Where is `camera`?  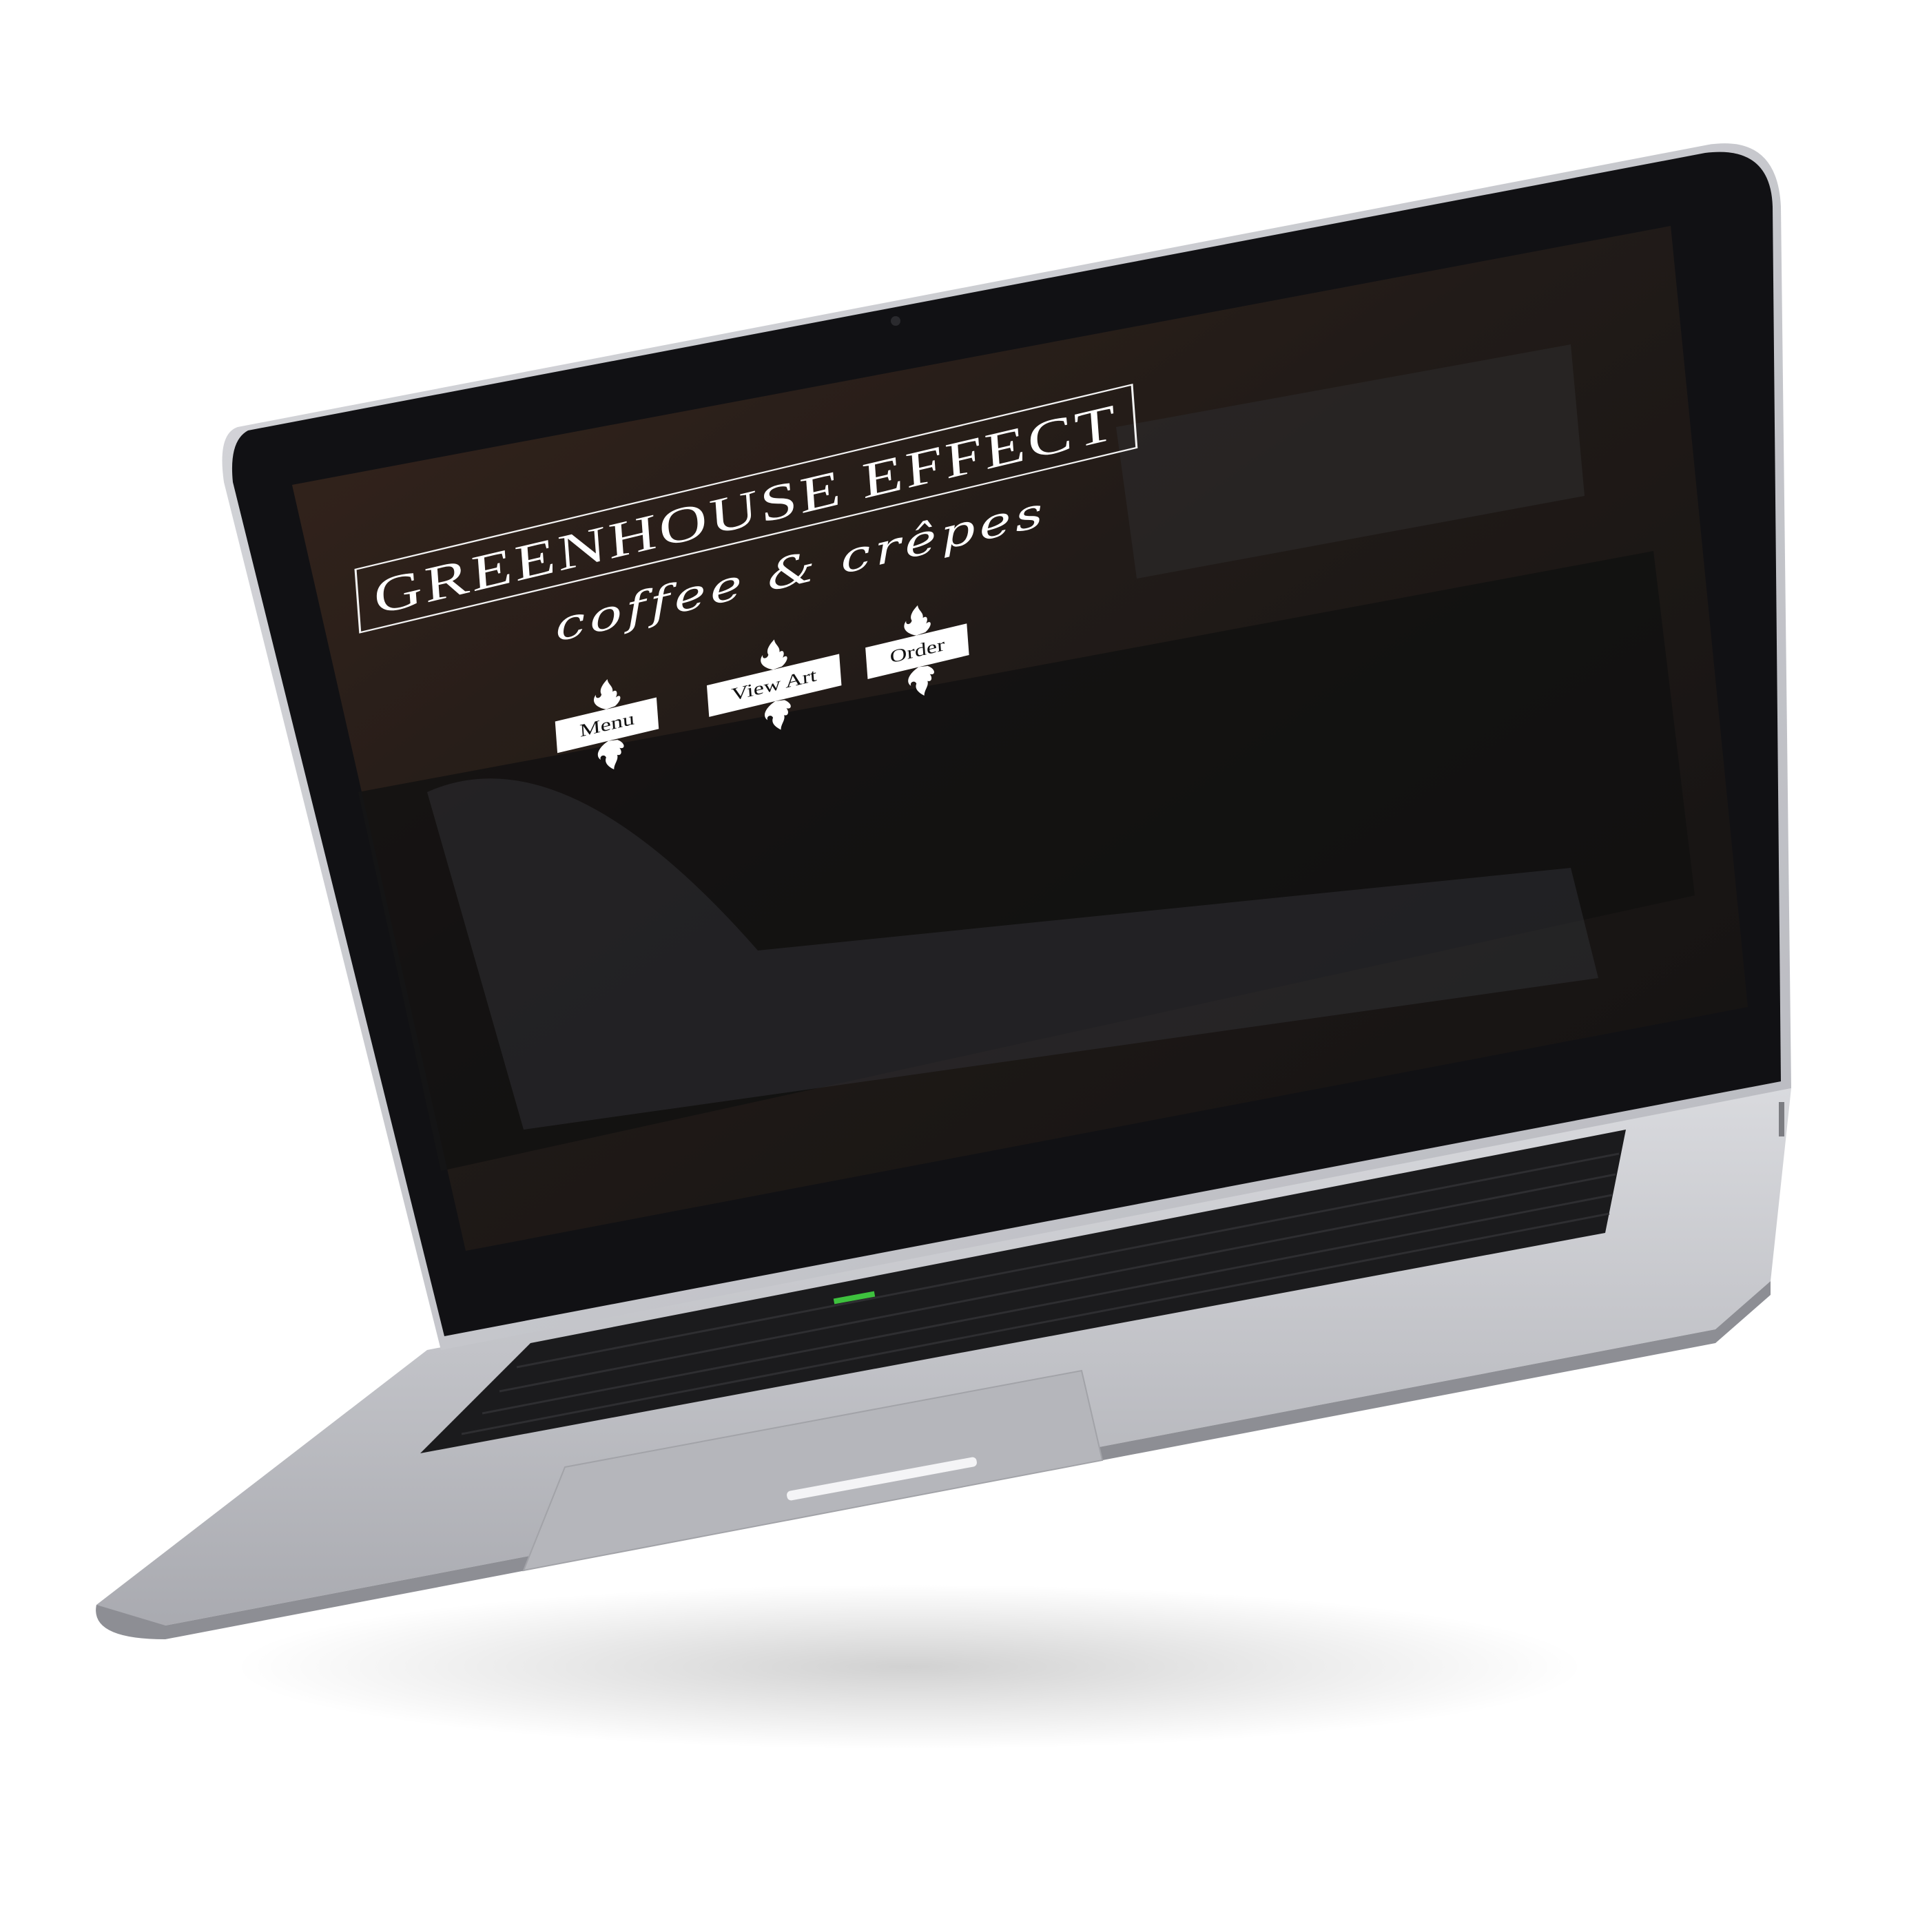
camera is located at coordinates (895, 321).